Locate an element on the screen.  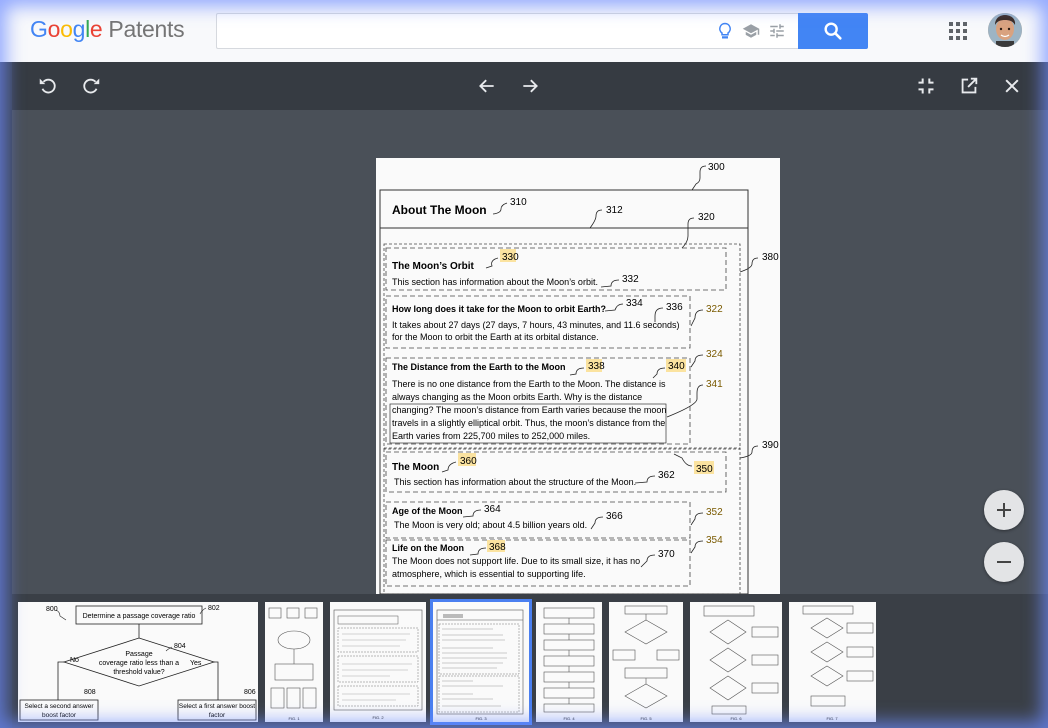
search-icon is located at coordinates (833, 31).